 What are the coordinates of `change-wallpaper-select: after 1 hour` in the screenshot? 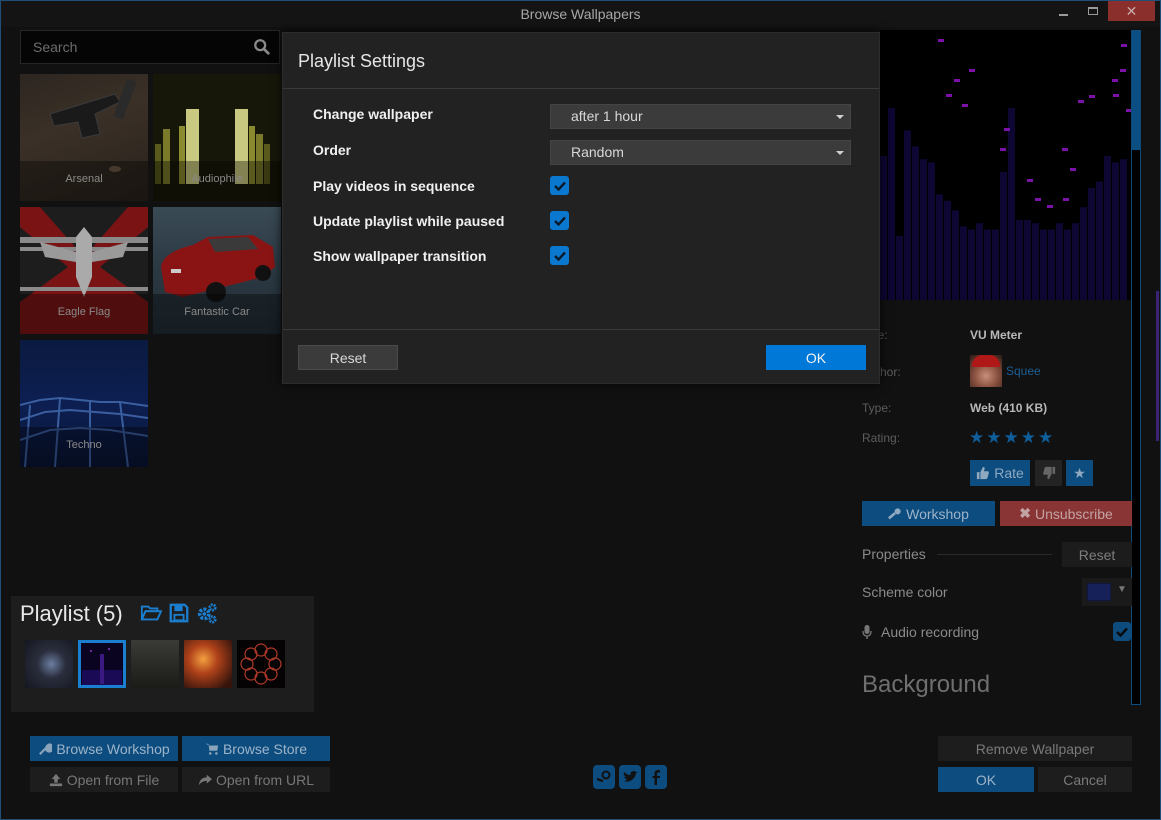 It's located at (700, 116).